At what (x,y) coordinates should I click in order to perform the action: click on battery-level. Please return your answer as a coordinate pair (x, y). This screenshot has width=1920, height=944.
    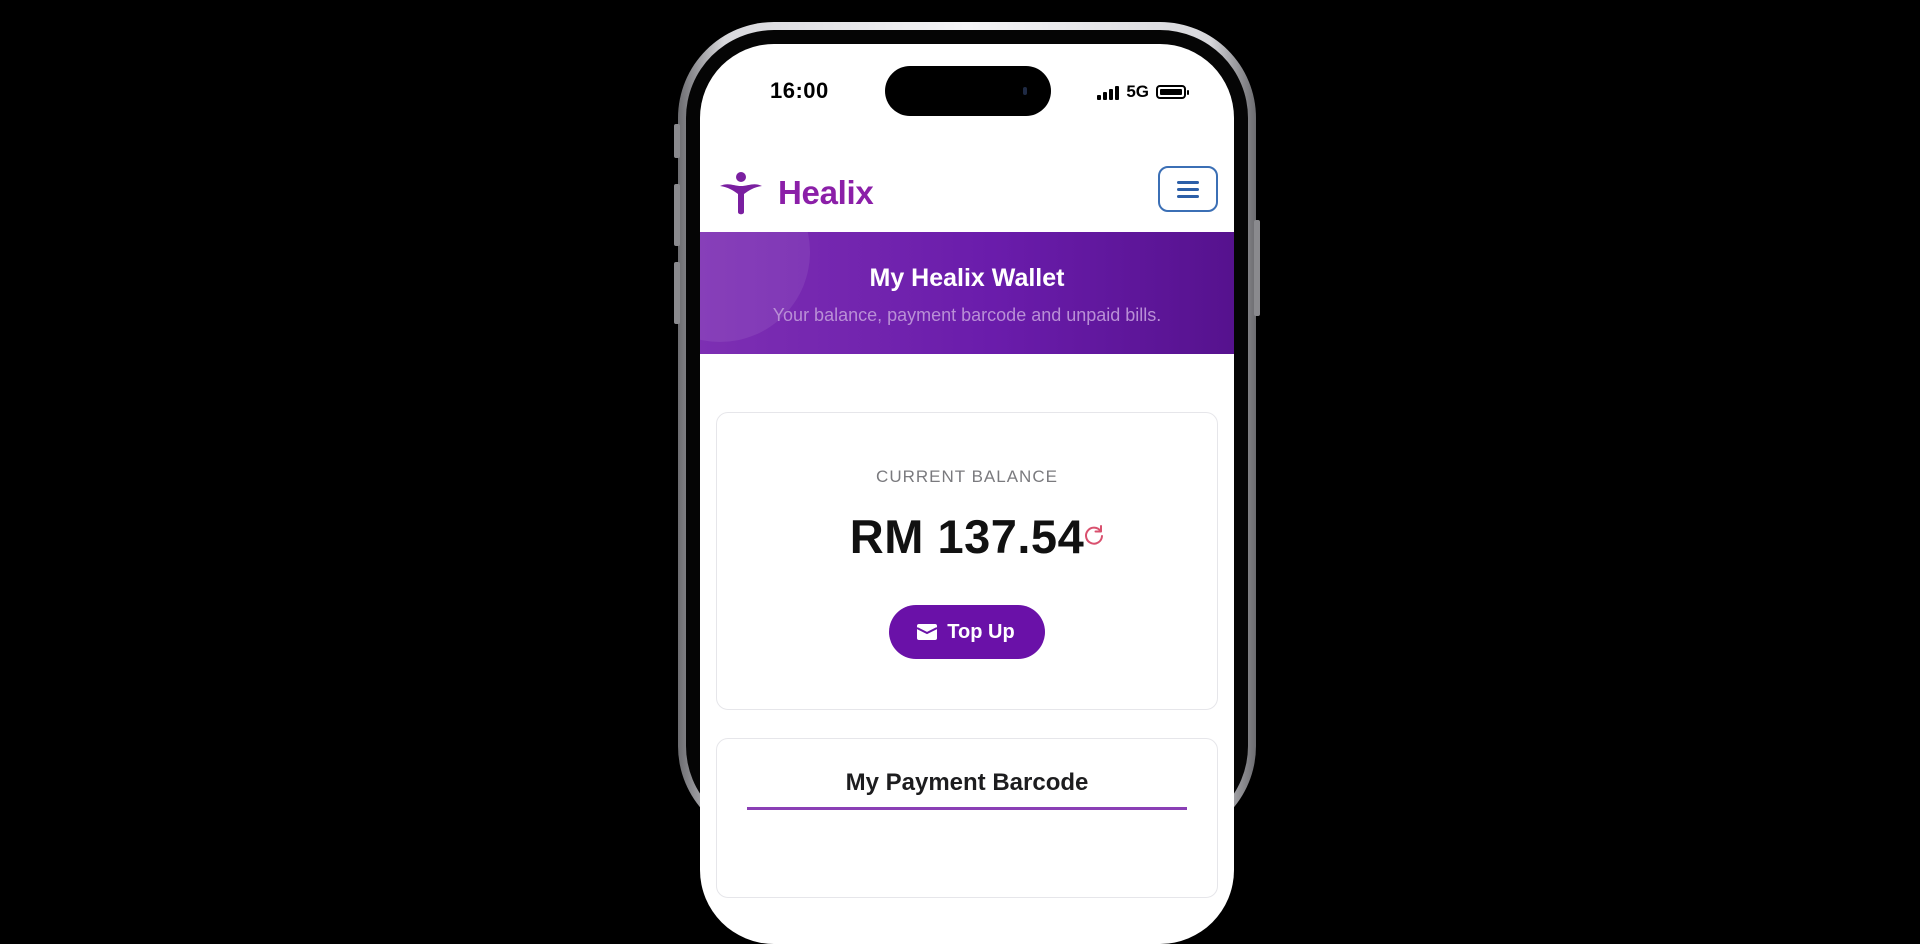
    Looking at the image, I should click on (1171, 92).